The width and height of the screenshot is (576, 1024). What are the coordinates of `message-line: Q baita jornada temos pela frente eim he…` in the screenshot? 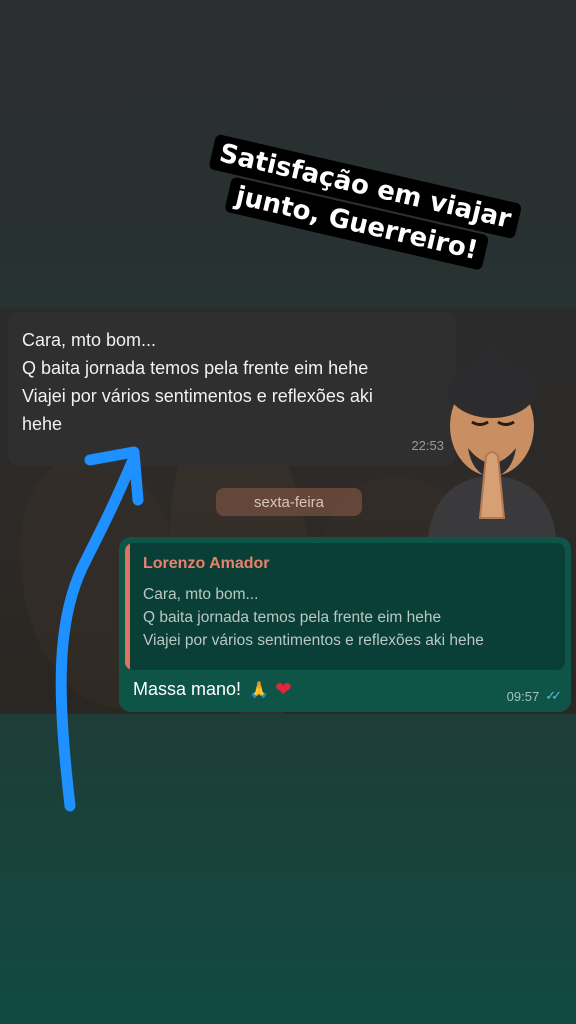 It's located at (195, 368).